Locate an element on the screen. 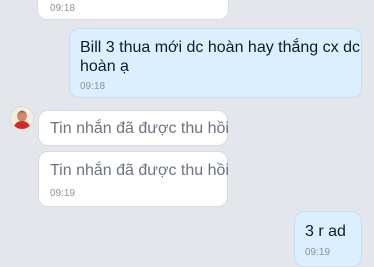 The width and height of the screenshot is (374, 267). sender-avatar is located at coordinates (22, 118).